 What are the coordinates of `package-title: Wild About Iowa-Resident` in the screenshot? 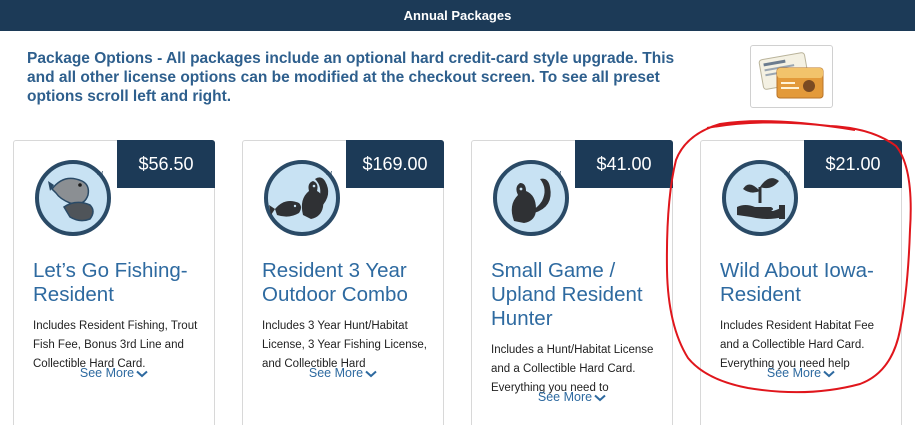 It's located at (810, 283).